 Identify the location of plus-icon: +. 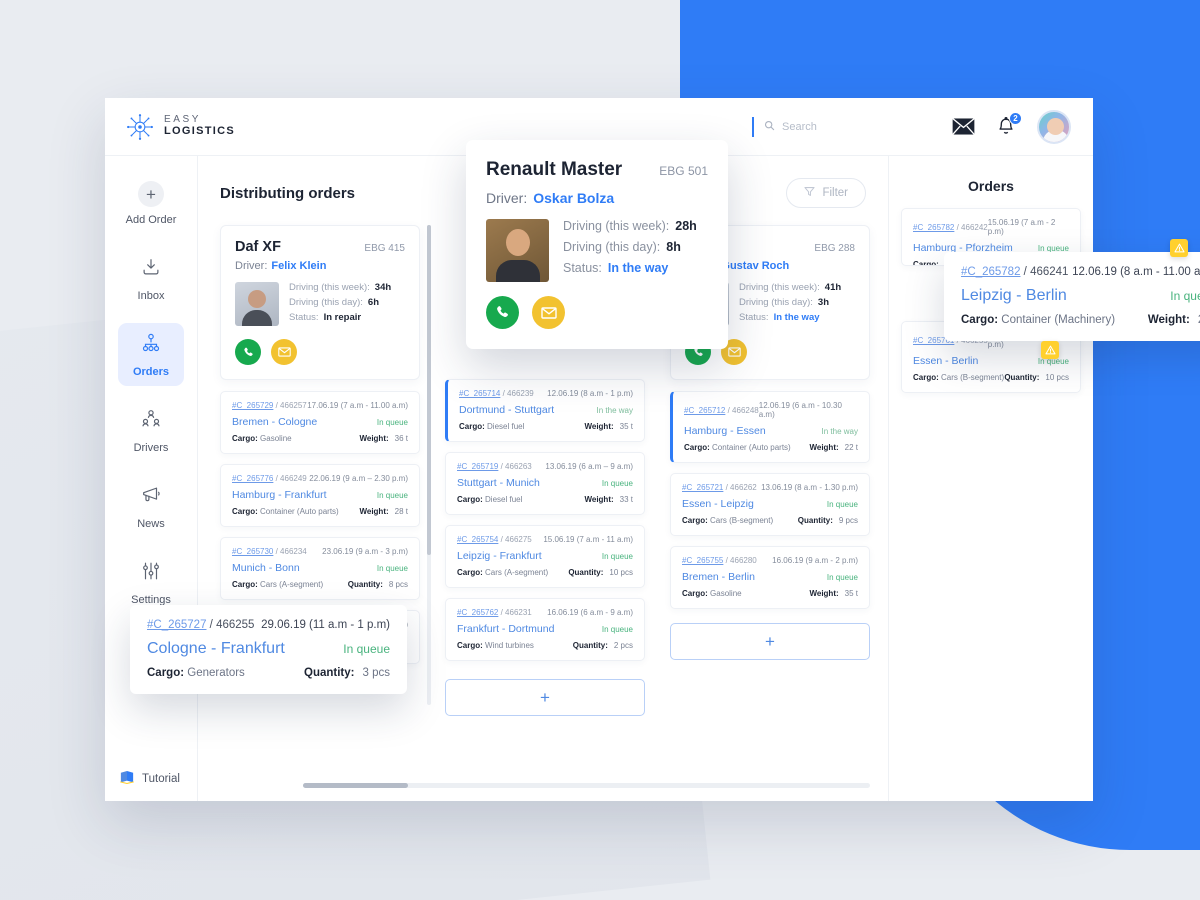
(151, 194).